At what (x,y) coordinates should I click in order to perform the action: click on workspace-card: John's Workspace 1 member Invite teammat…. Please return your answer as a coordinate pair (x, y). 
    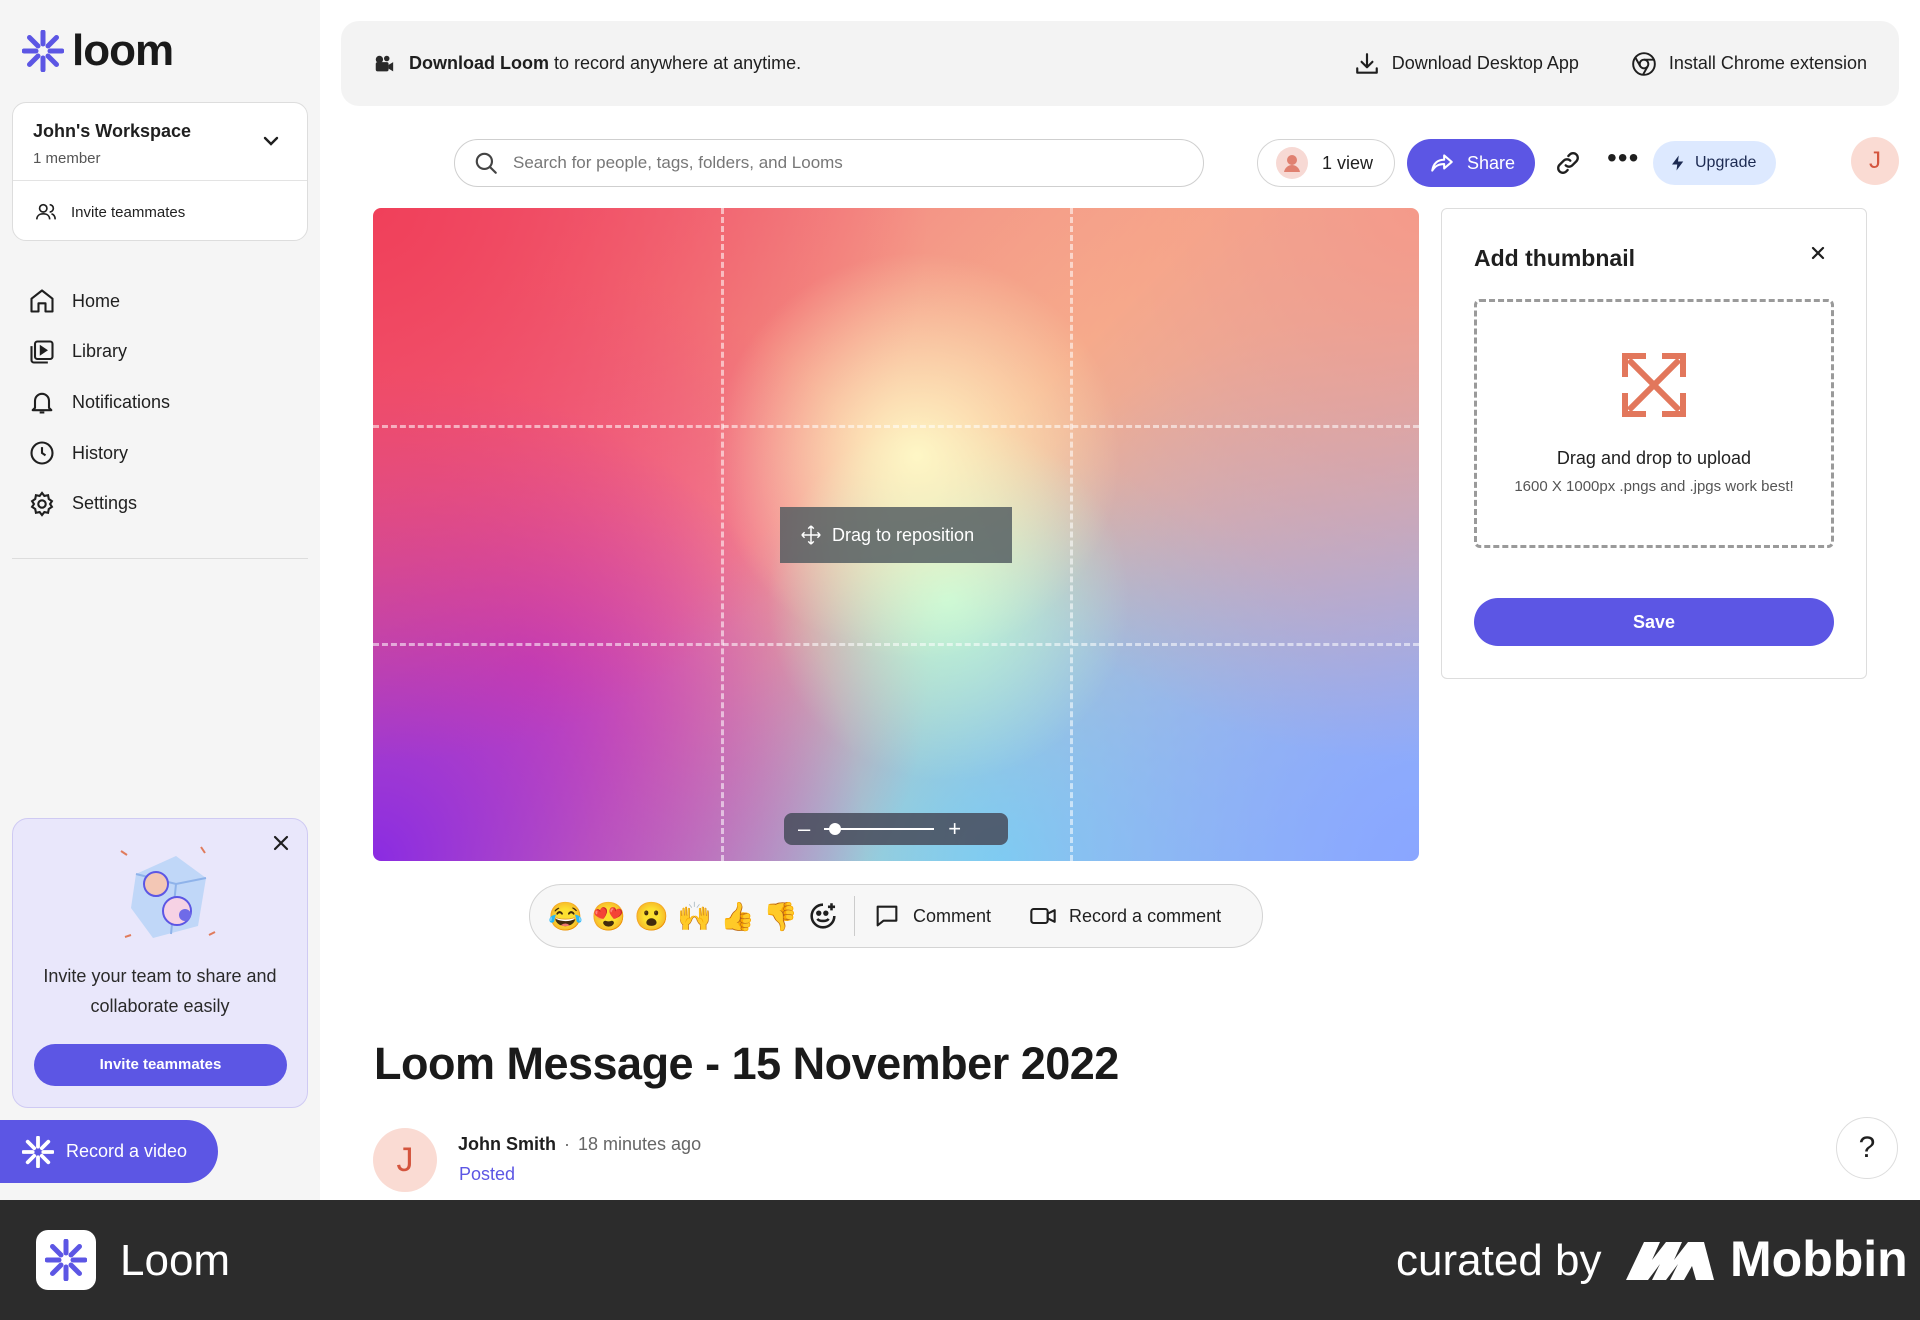
    Looking at the image, I should click on (160, 171).